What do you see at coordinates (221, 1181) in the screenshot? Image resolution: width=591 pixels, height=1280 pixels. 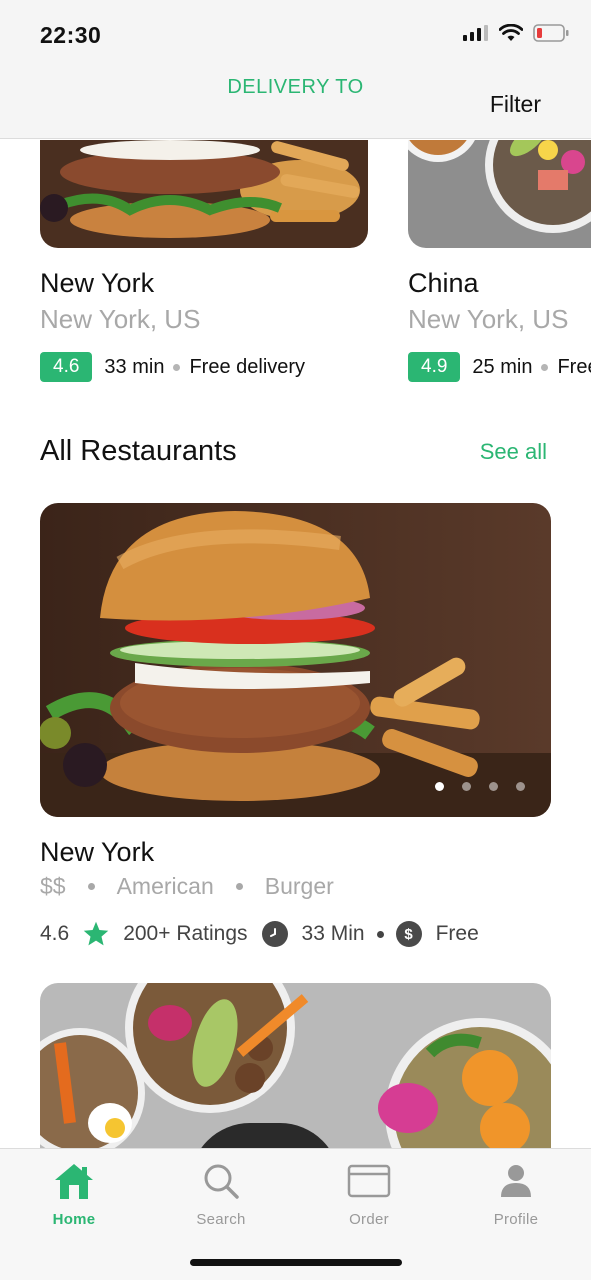 I see `search-icon` at bounding box center [221, 1181].